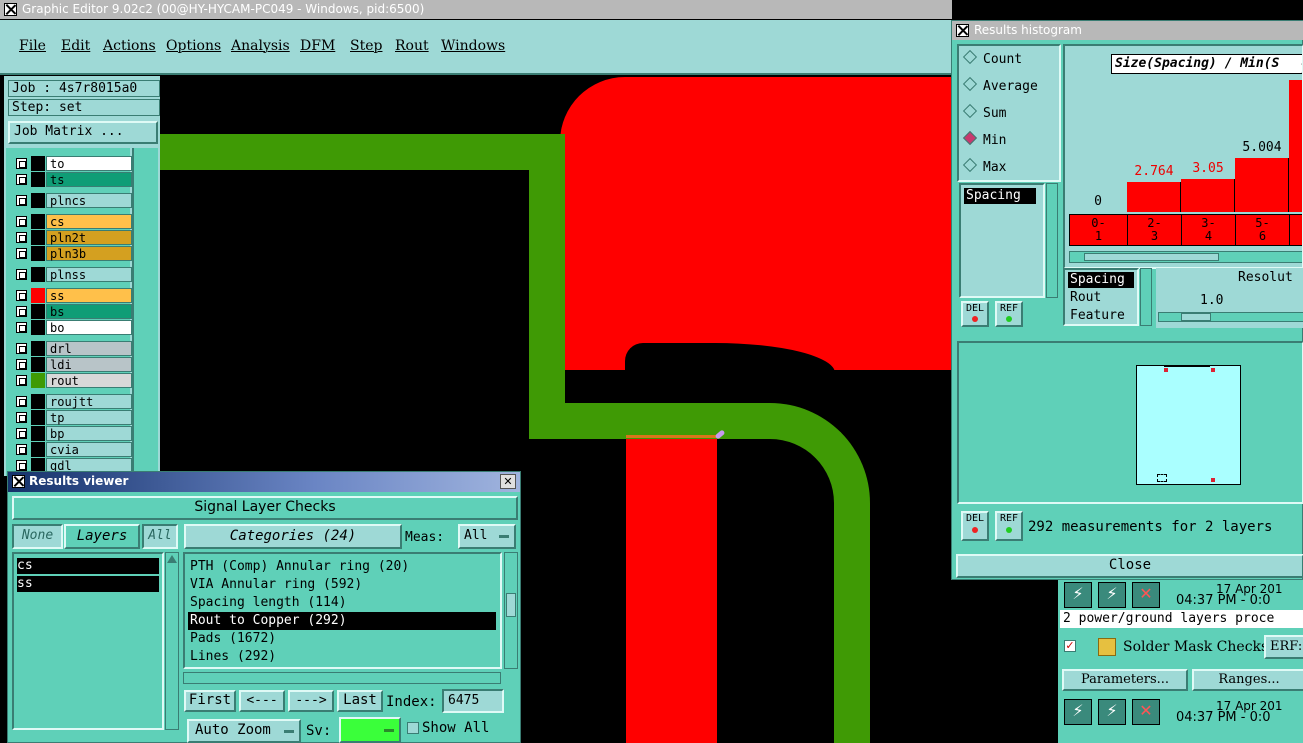 This screenshot has width=1303, height=743. What do you see at coordinates (342, 603) in the screenshot?
I see `category-item: Spacing length (114)` at bounding box center [342, 603].